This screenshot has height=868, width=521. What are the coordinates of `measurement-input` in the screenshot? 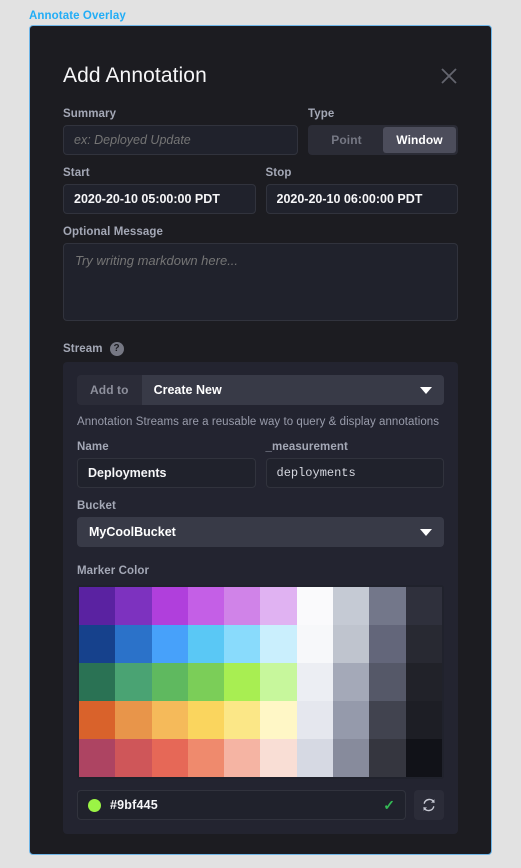 It's located at (354, 473).